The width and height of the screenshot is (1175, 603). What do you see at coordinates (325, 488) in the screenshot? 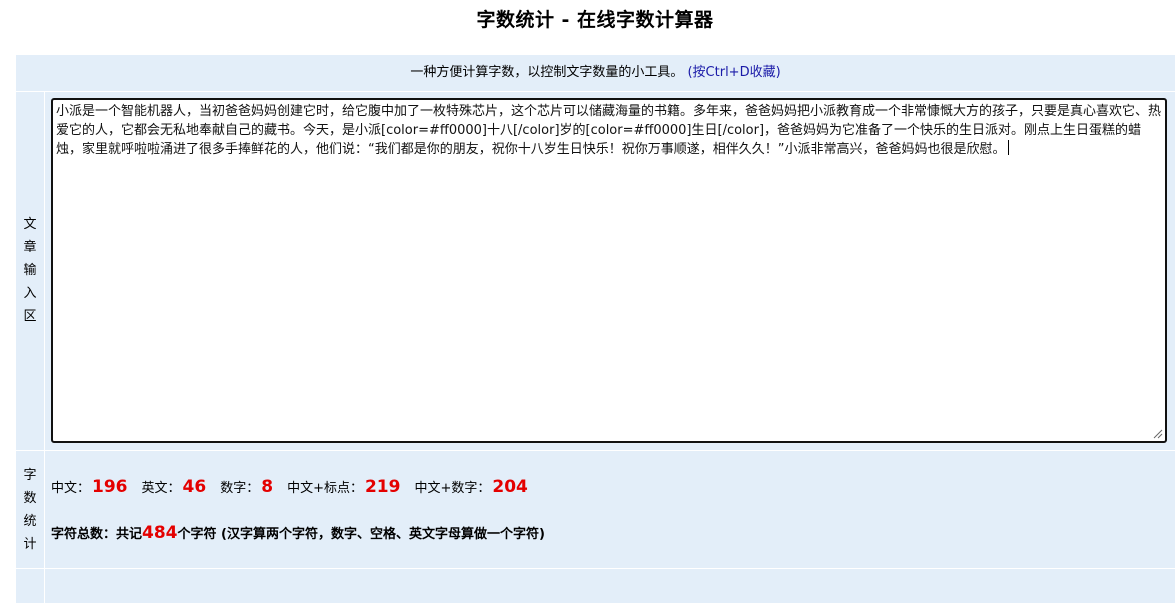
I see `stat-label: 中文+标点：` at bounding box center [325, 488].